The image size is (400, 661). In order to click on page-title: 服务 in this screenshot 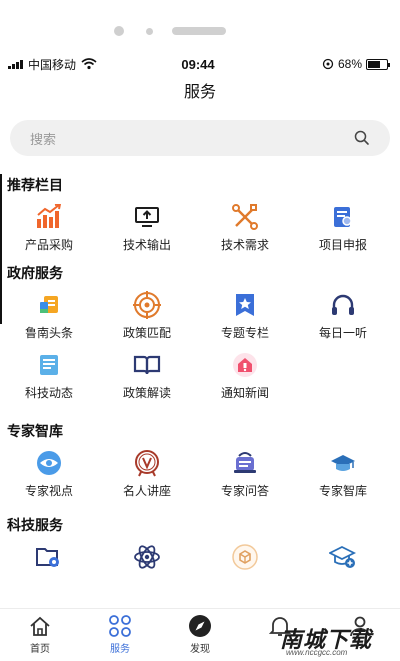, I will do `click(199, 92)`.